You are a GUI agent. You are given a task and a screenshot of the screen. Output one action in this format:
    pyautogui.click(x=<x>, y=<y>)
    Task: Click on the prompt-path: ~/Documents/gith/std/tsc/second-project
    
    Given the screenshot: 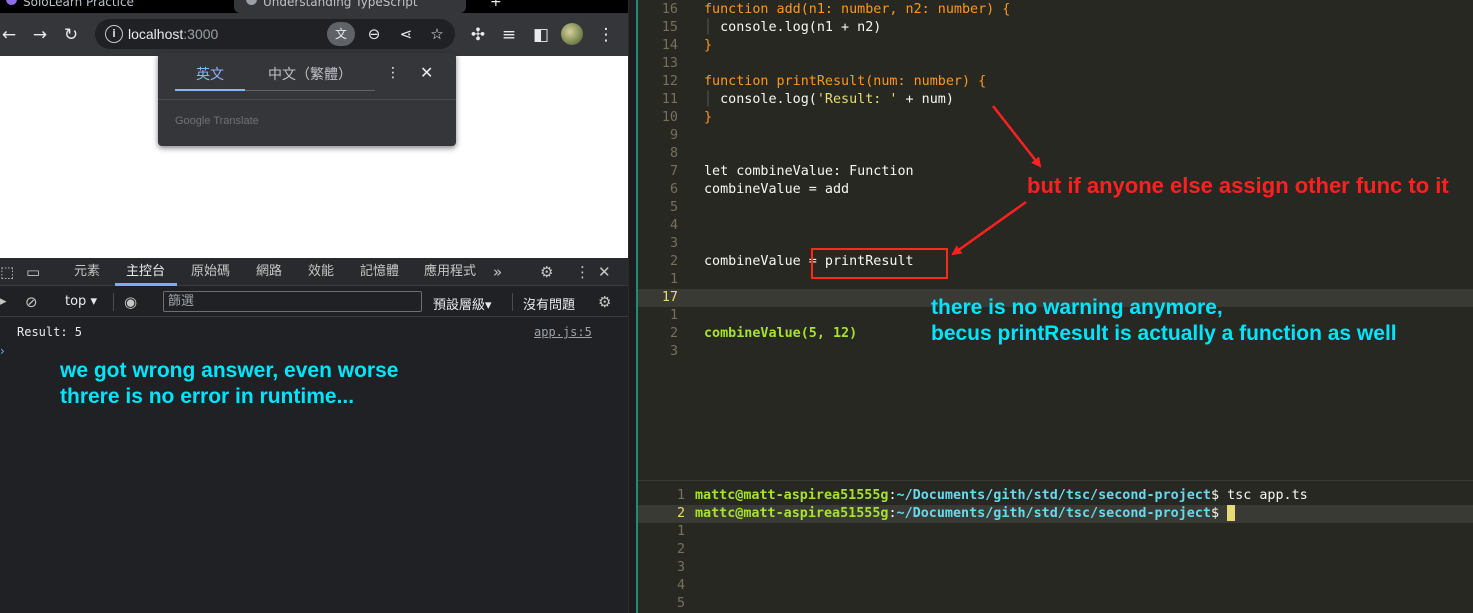 What is the action you would take?
    pyautogui.click(x=1053, y=513)
    